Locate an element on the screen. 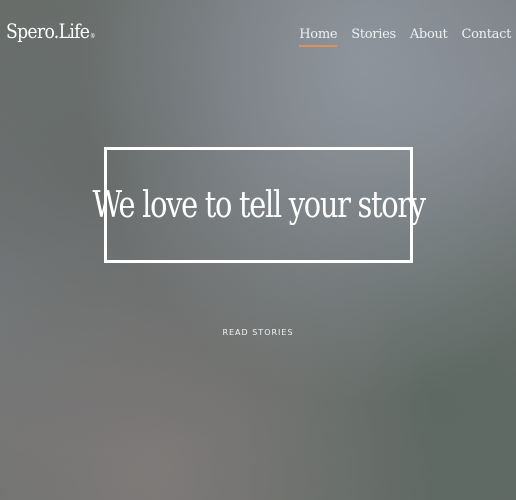 This screenshot has width=516, height=500. nav-link-about: About is located at coordinates (429, 34).